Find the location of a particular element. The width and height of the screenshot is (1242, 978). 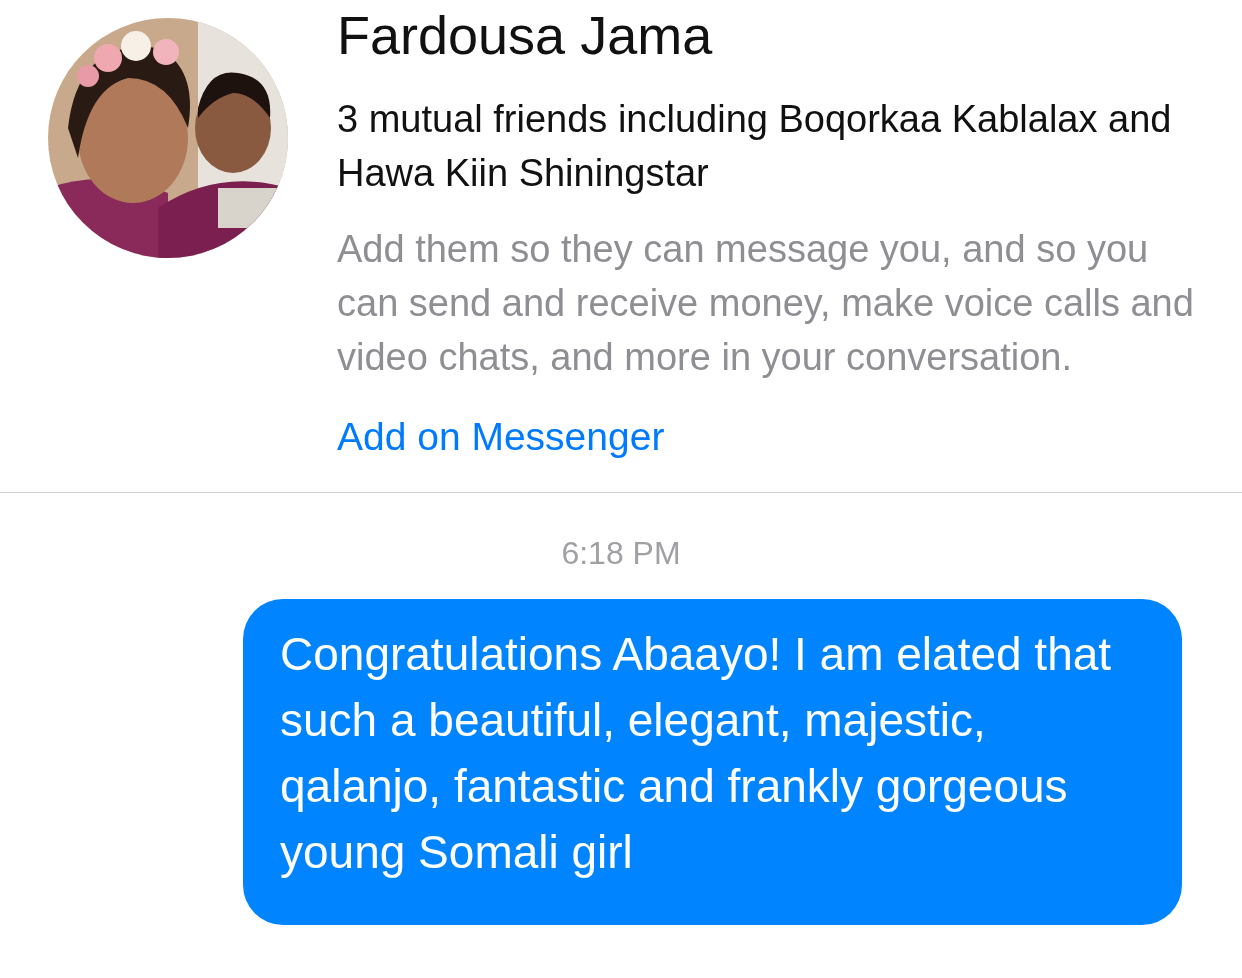

add-on-messenger-link: Add on Messenger is located at coordinates (501, 437).